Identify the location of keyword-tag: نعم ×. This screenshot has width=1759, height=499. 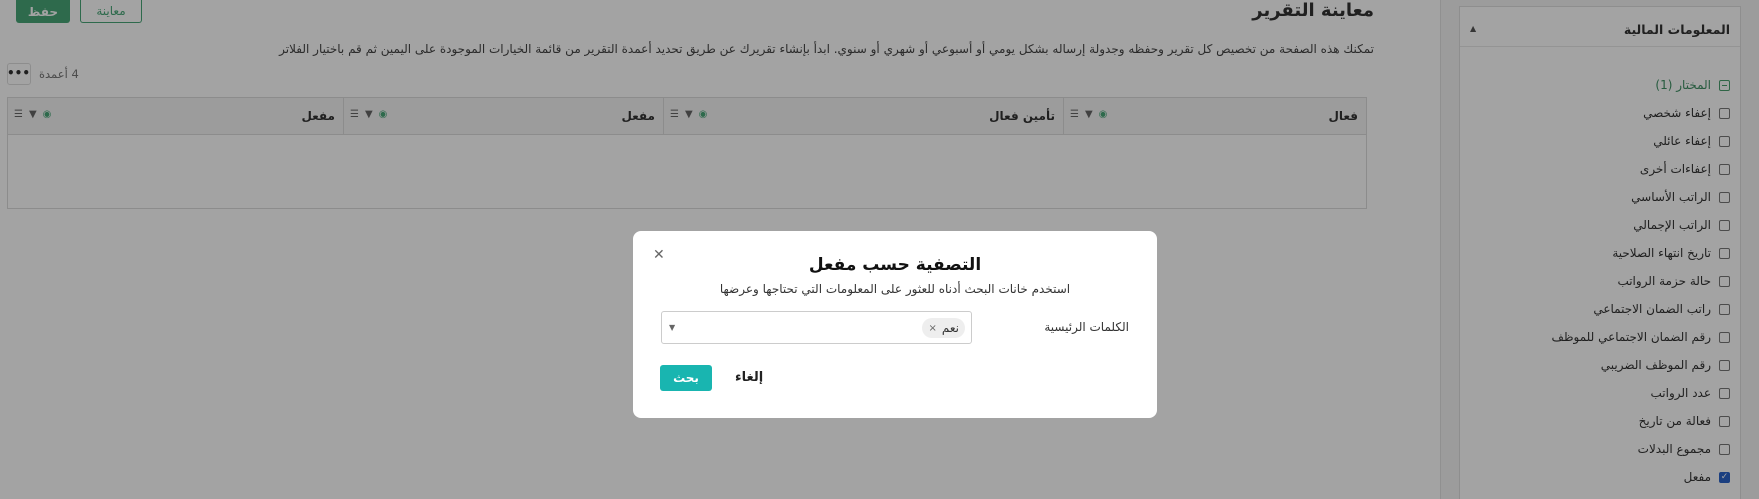
(943, 328).